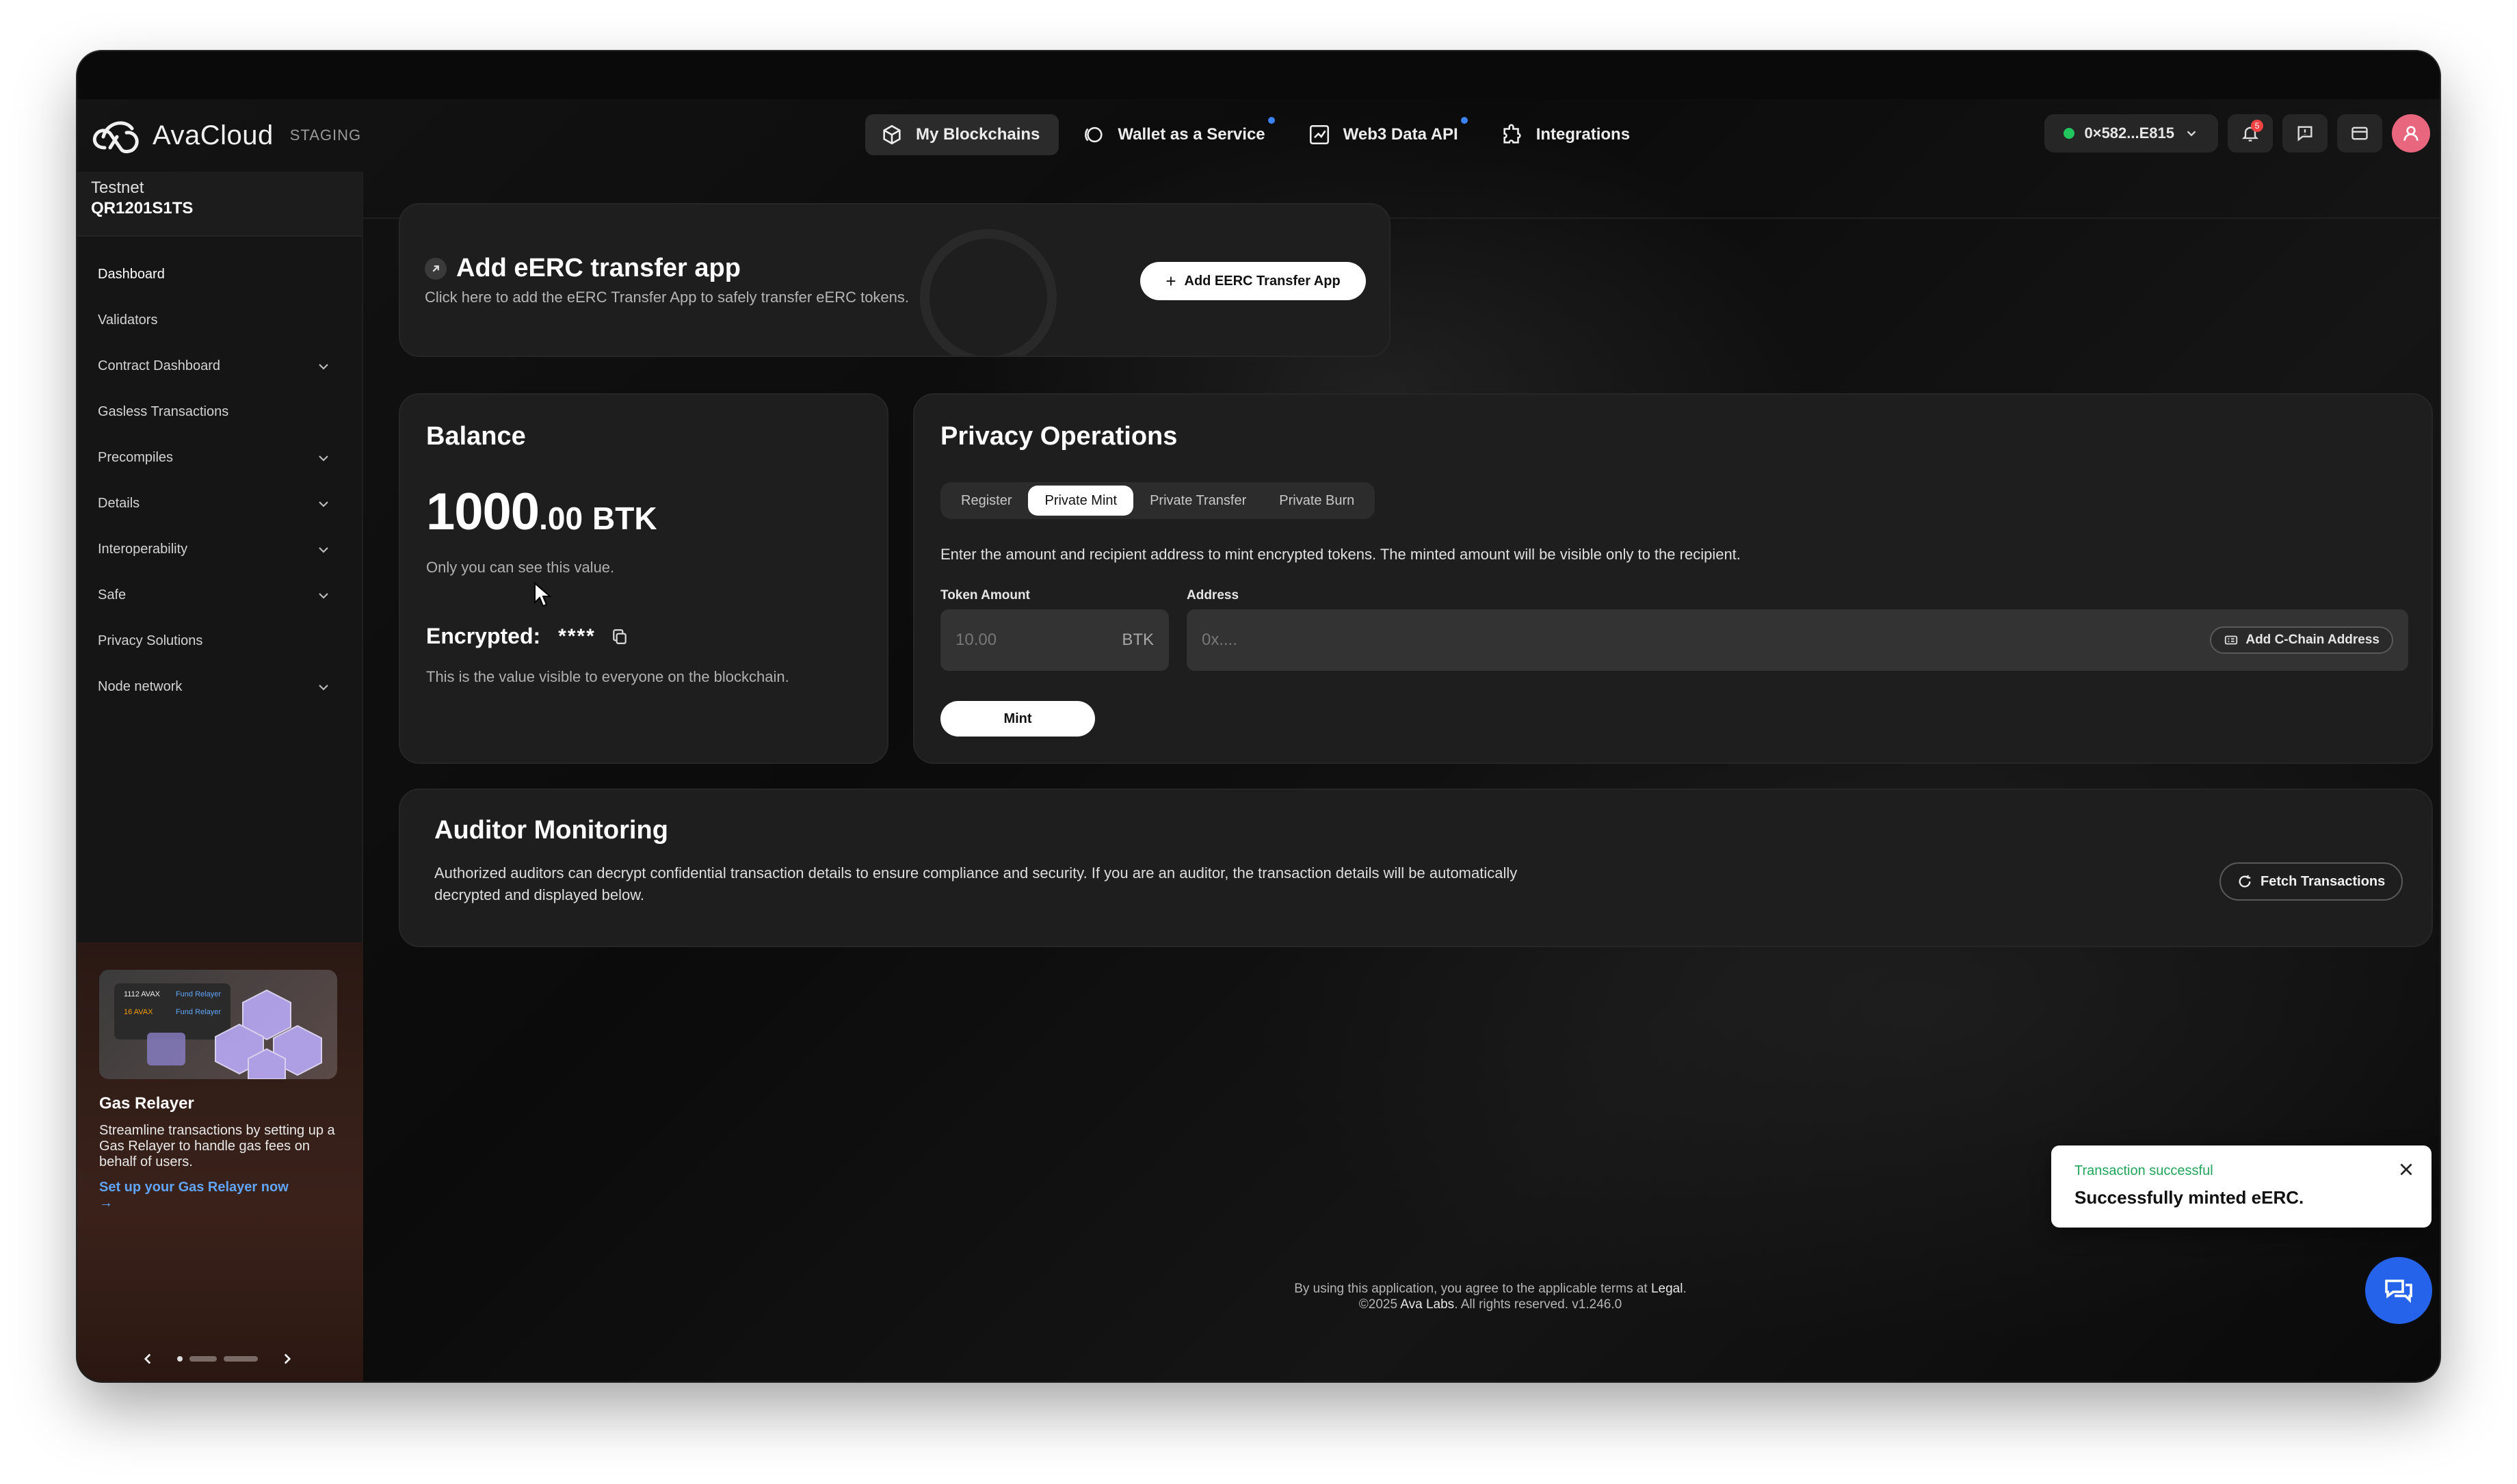  I want to click on promo-carousel-nav, so click(217, 1359).